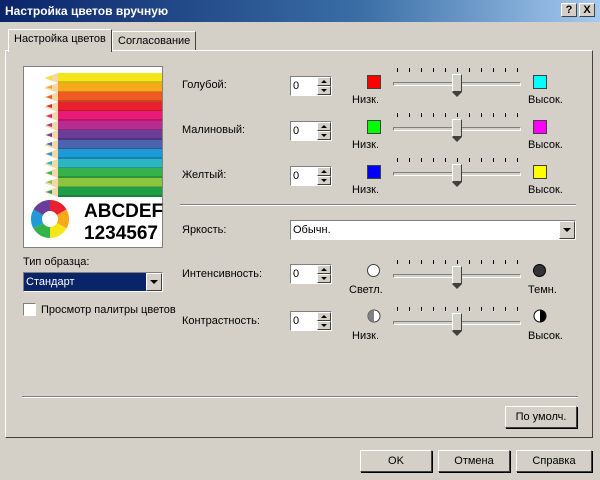 Image resolution: width=600 pixels, height=480 pixels. Describe the element at coordinates (366, 336) in the screenshot. I see `contrast-low-label: Низк.` at that location.